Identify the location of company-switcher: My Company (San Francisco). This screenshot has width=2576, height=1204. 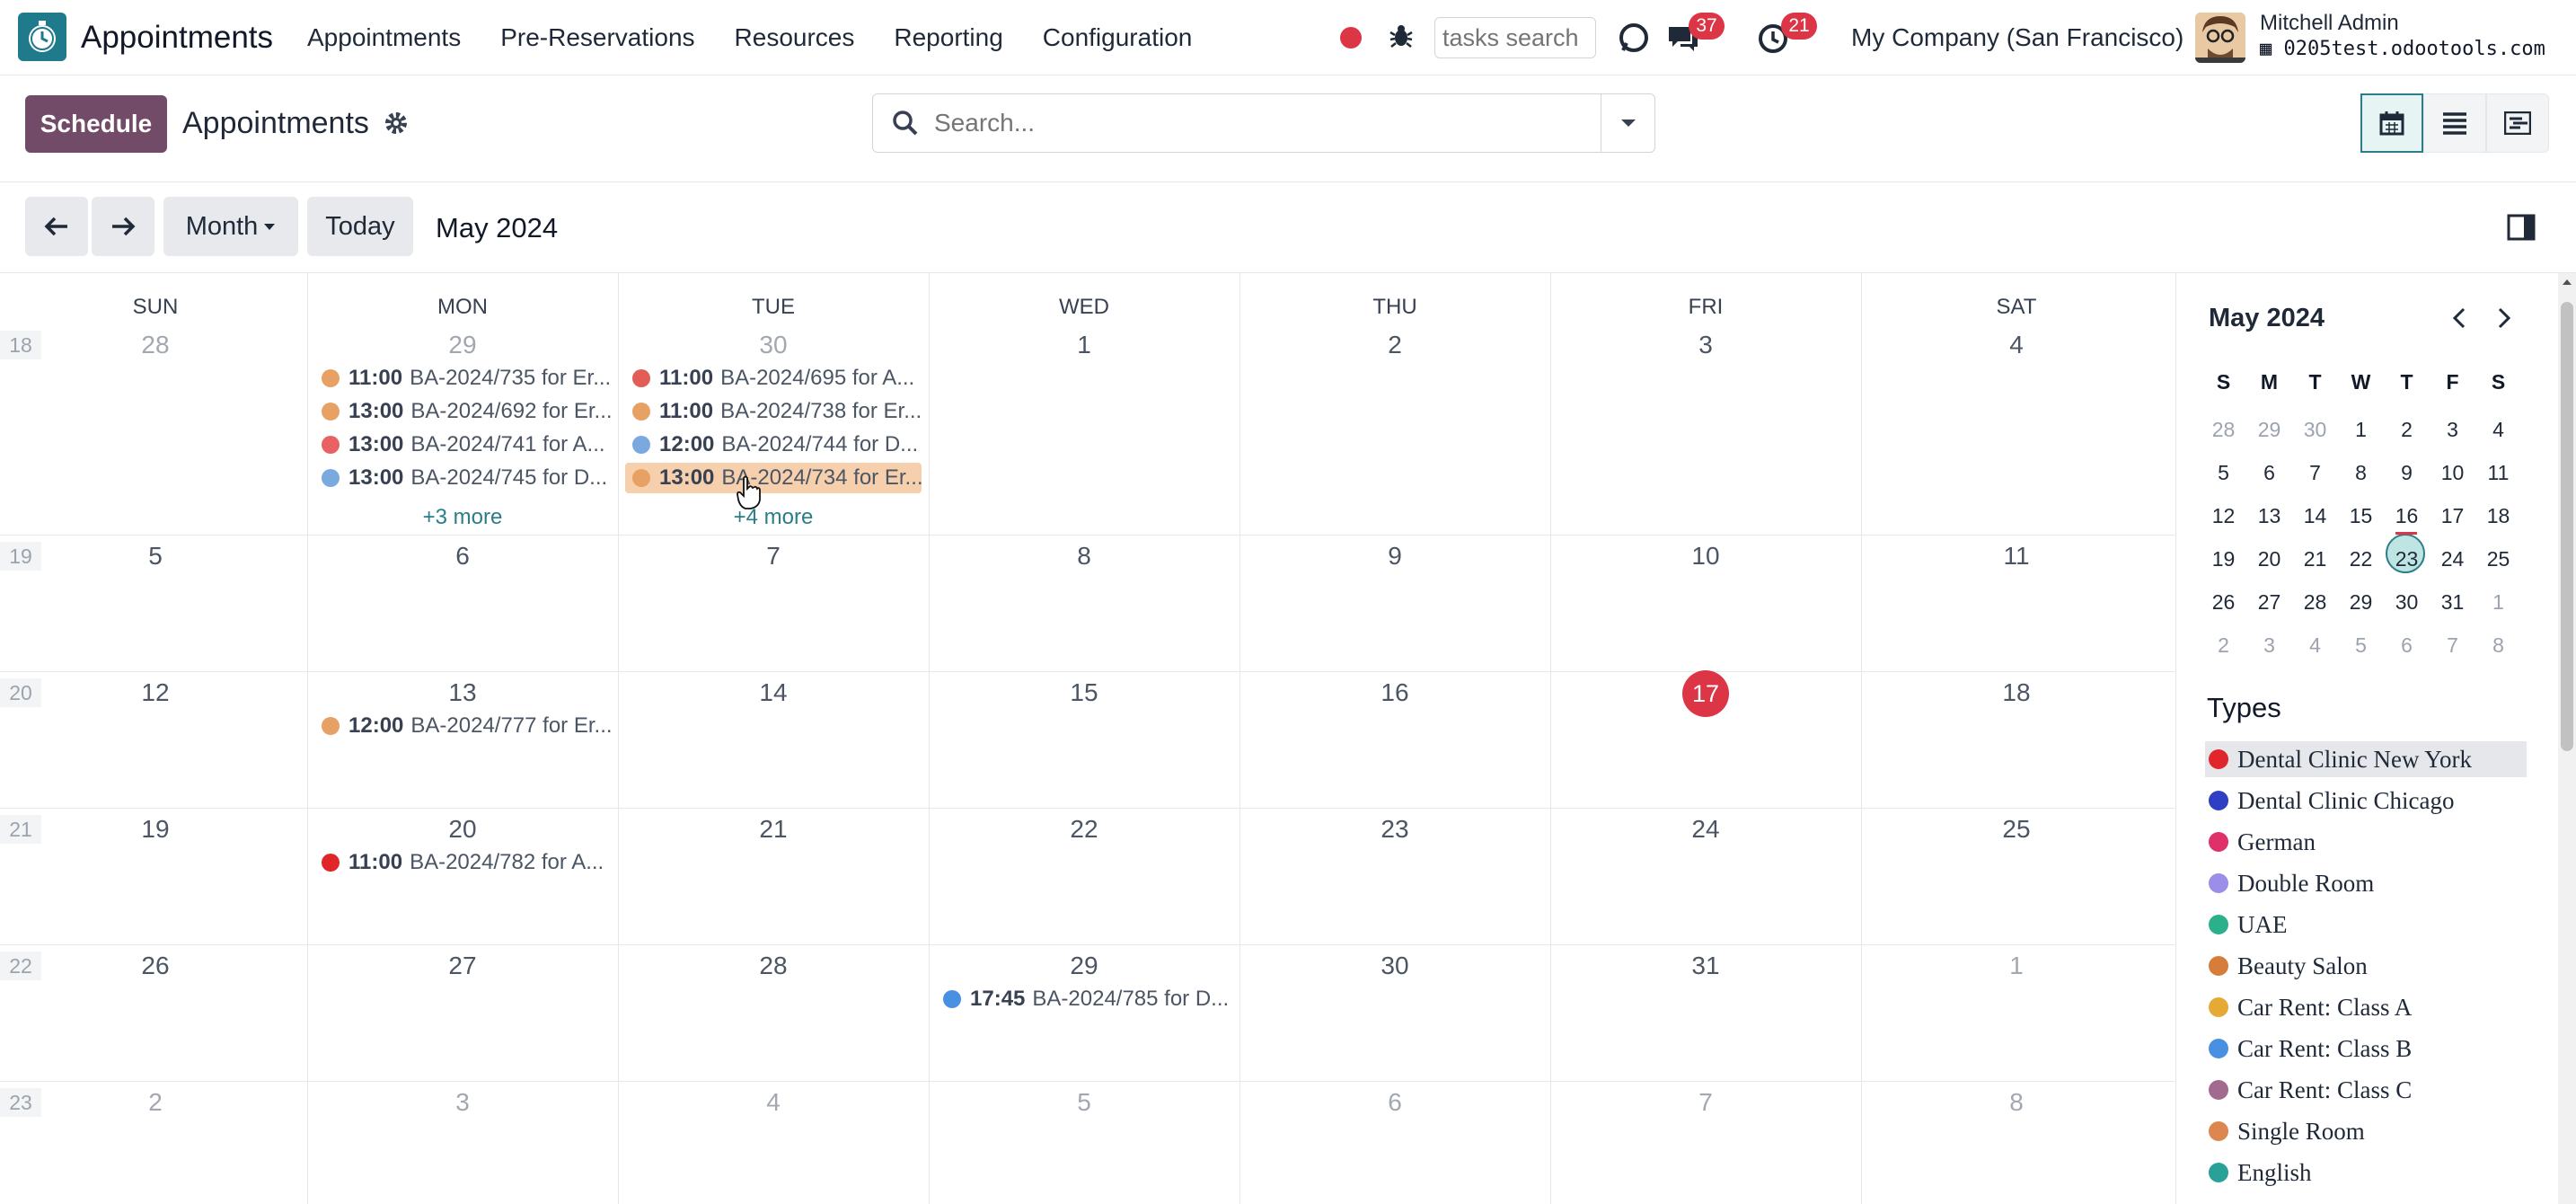
(2017, 37).